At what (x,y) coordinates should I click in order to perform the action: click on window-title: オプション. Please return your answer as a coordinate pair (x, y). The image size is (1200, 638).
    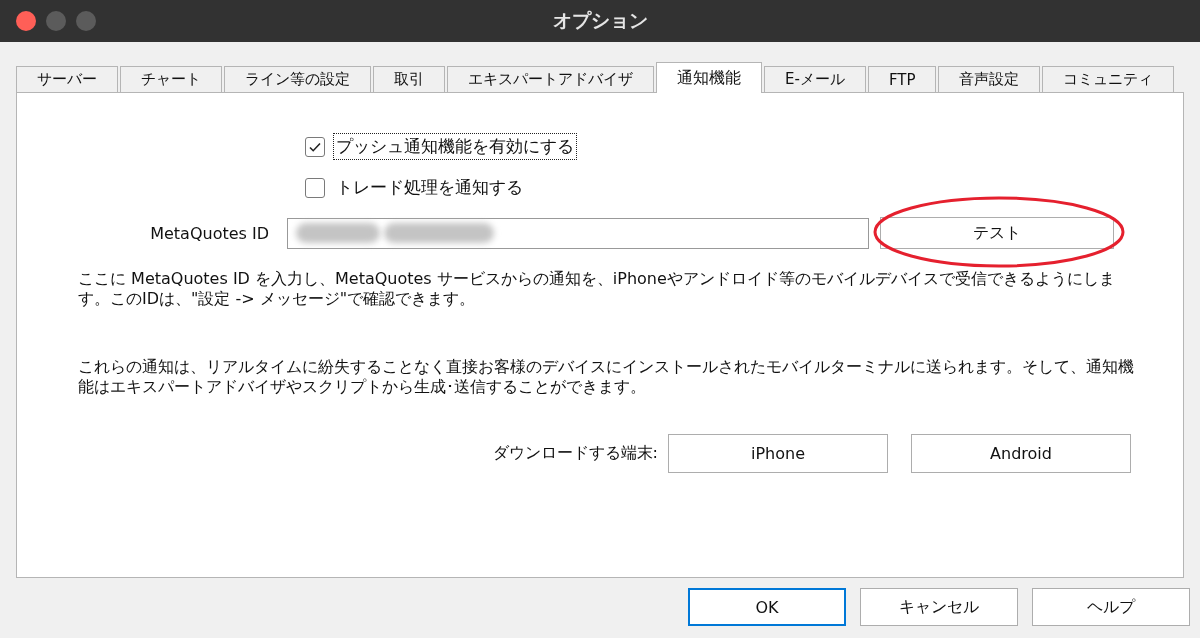
    Looking at the image, I should click on (600, 20).